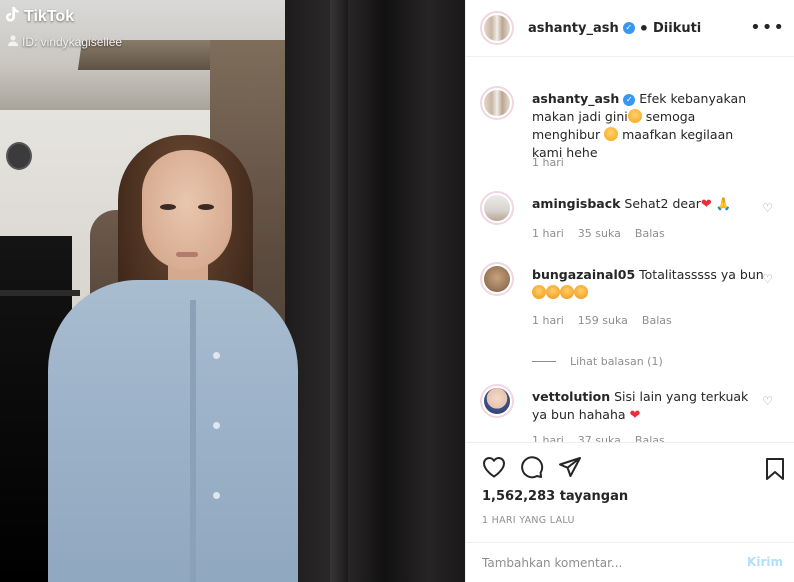 This screenshot has width=794, height=582. I want to click on door-edge, so click(339, 291).